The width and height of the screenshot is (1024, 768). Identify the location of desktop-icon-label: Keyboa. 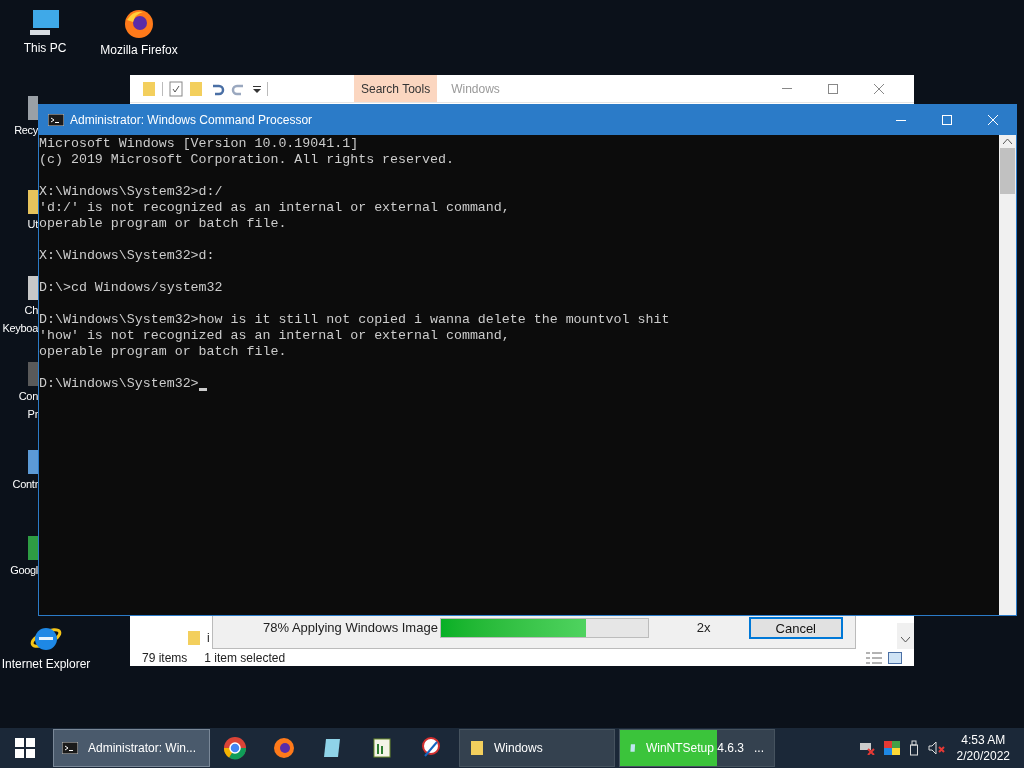
(20, 328).